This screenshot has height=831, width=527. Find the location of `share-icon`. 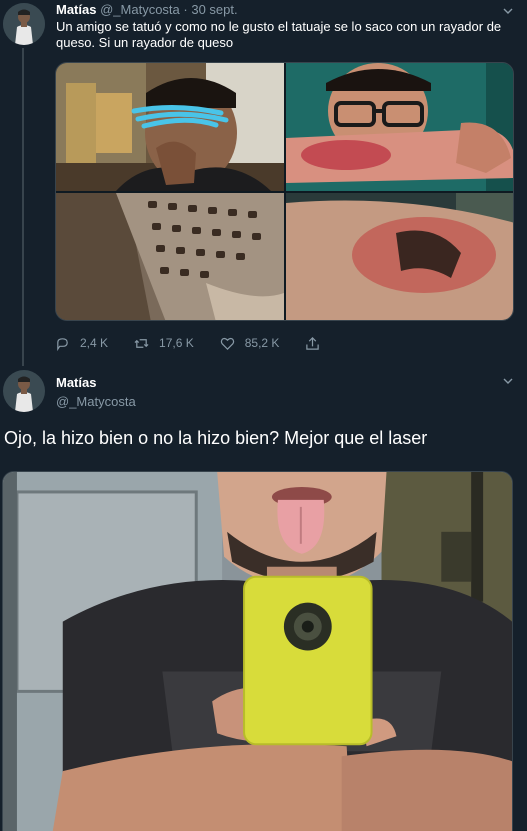

share-icon is located at coordinates (313, 343).